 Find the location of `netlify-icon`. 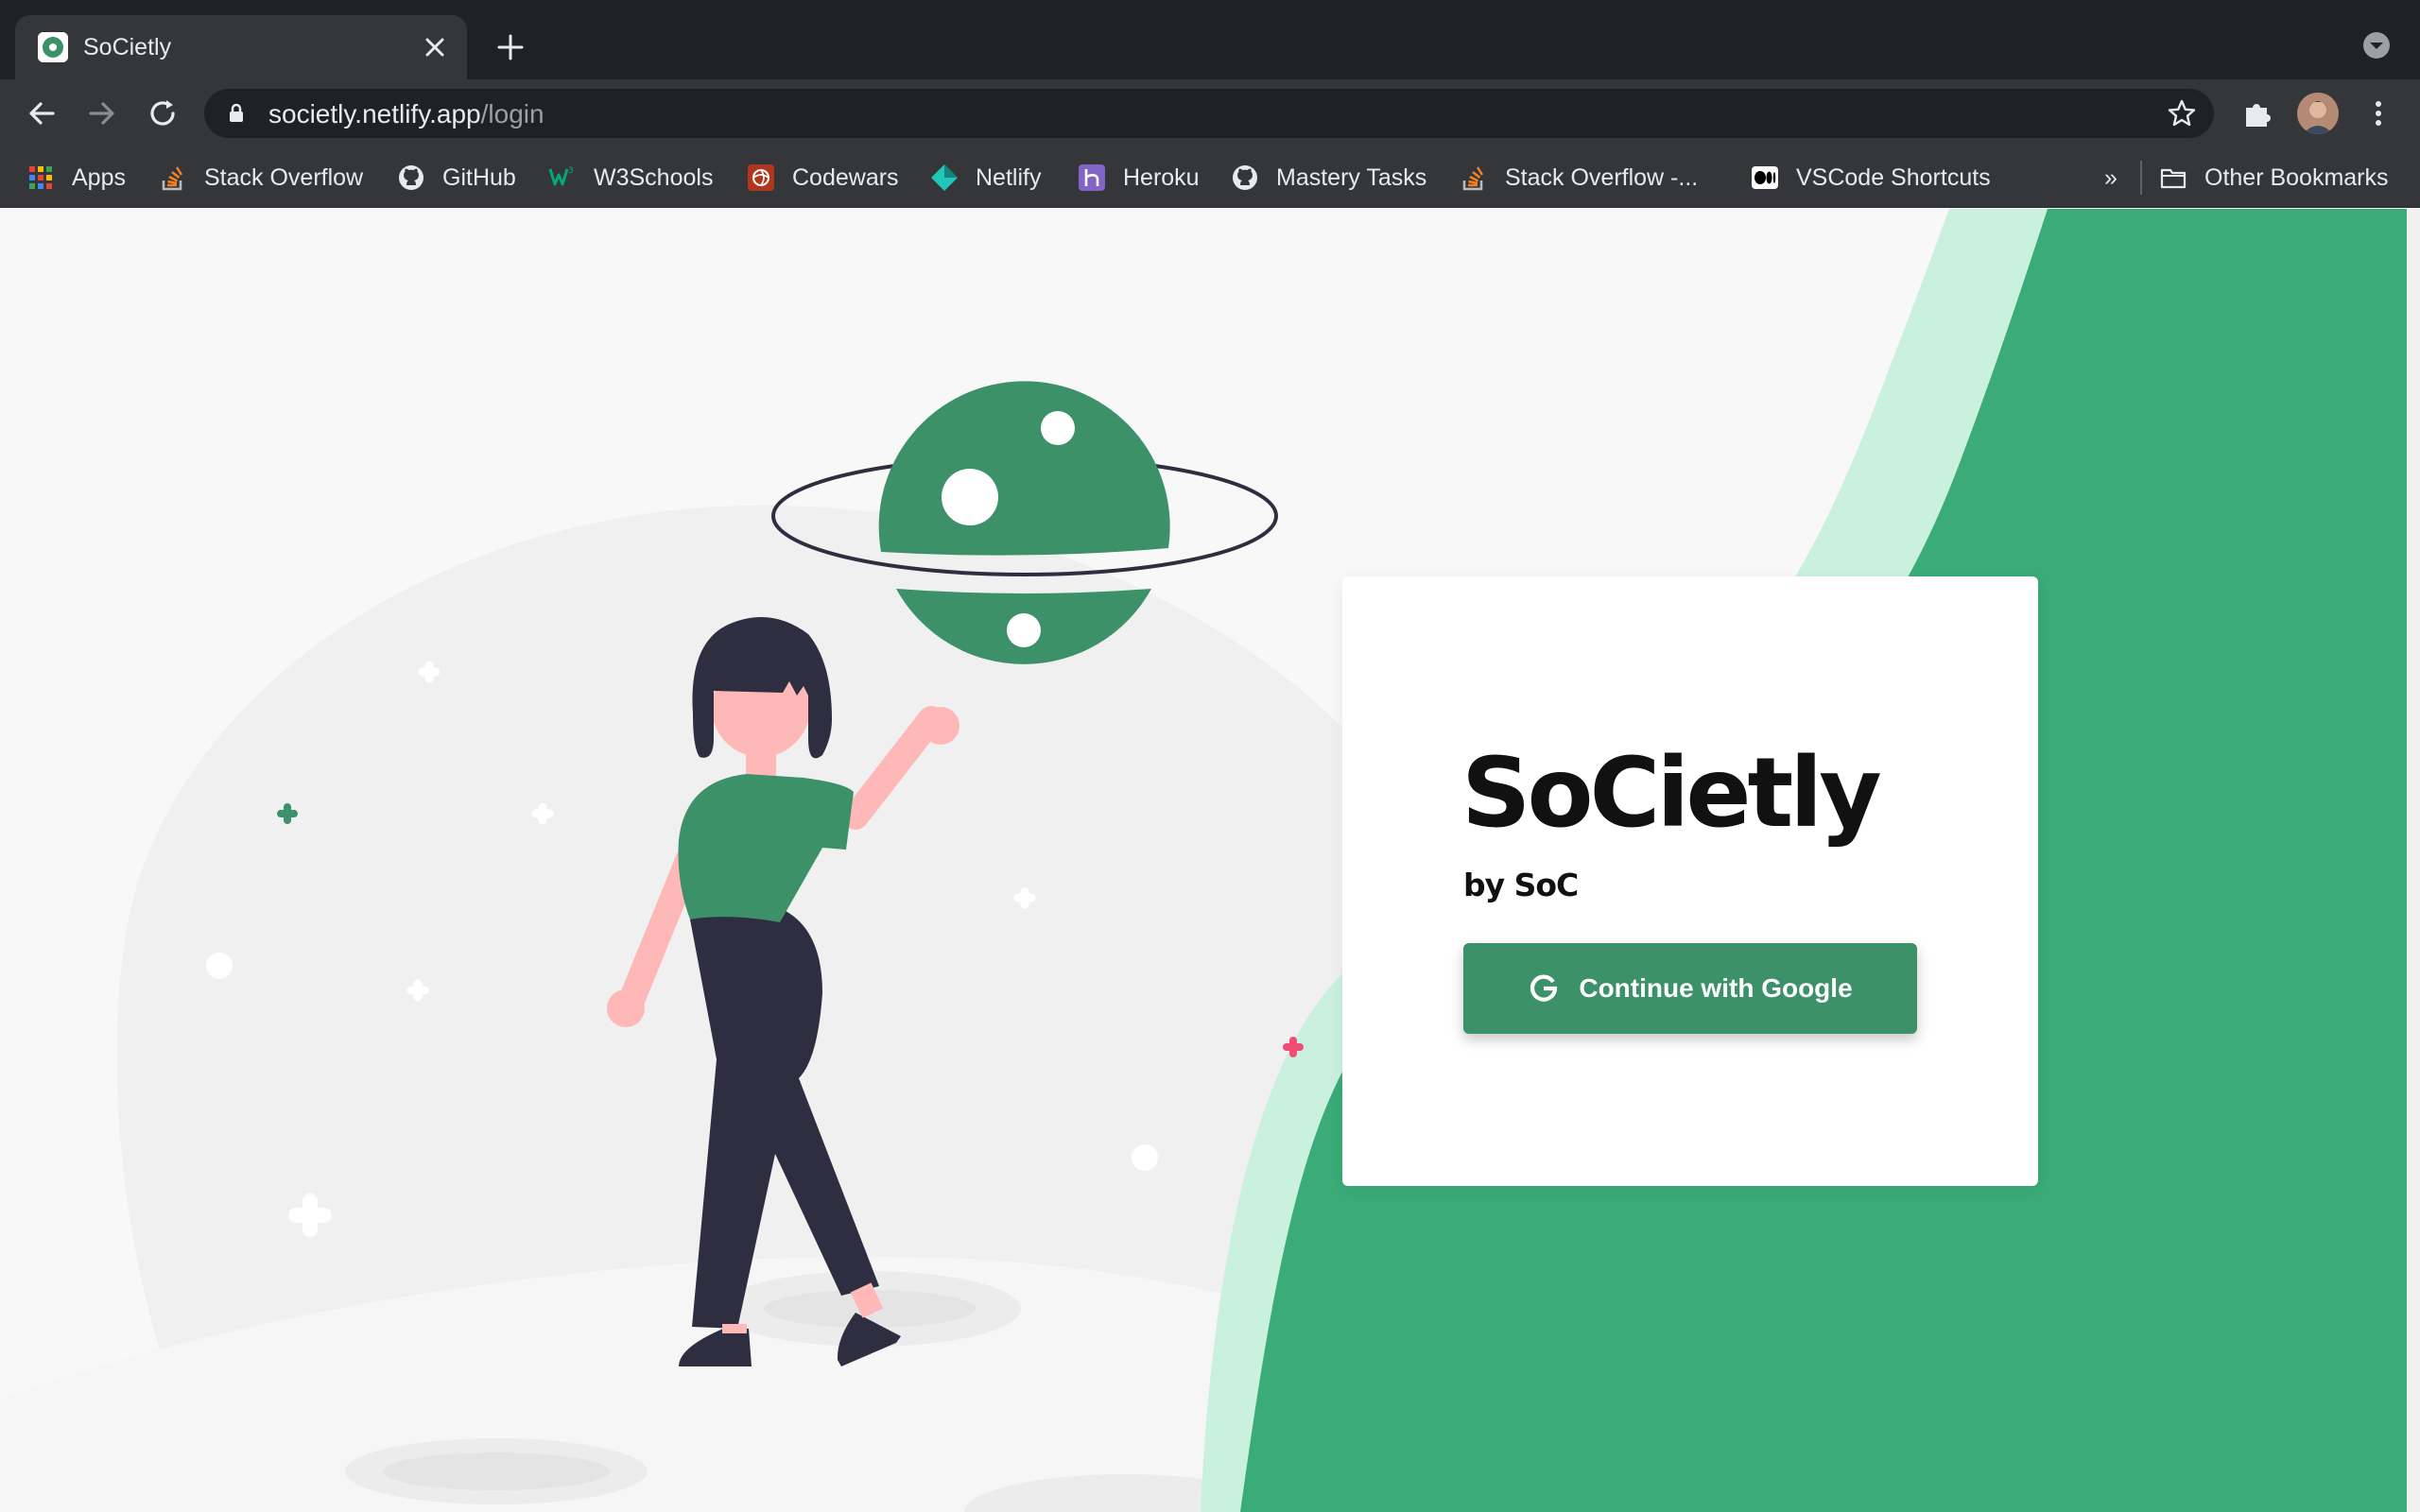

netlify-icon is located at coordinates (945, 177).